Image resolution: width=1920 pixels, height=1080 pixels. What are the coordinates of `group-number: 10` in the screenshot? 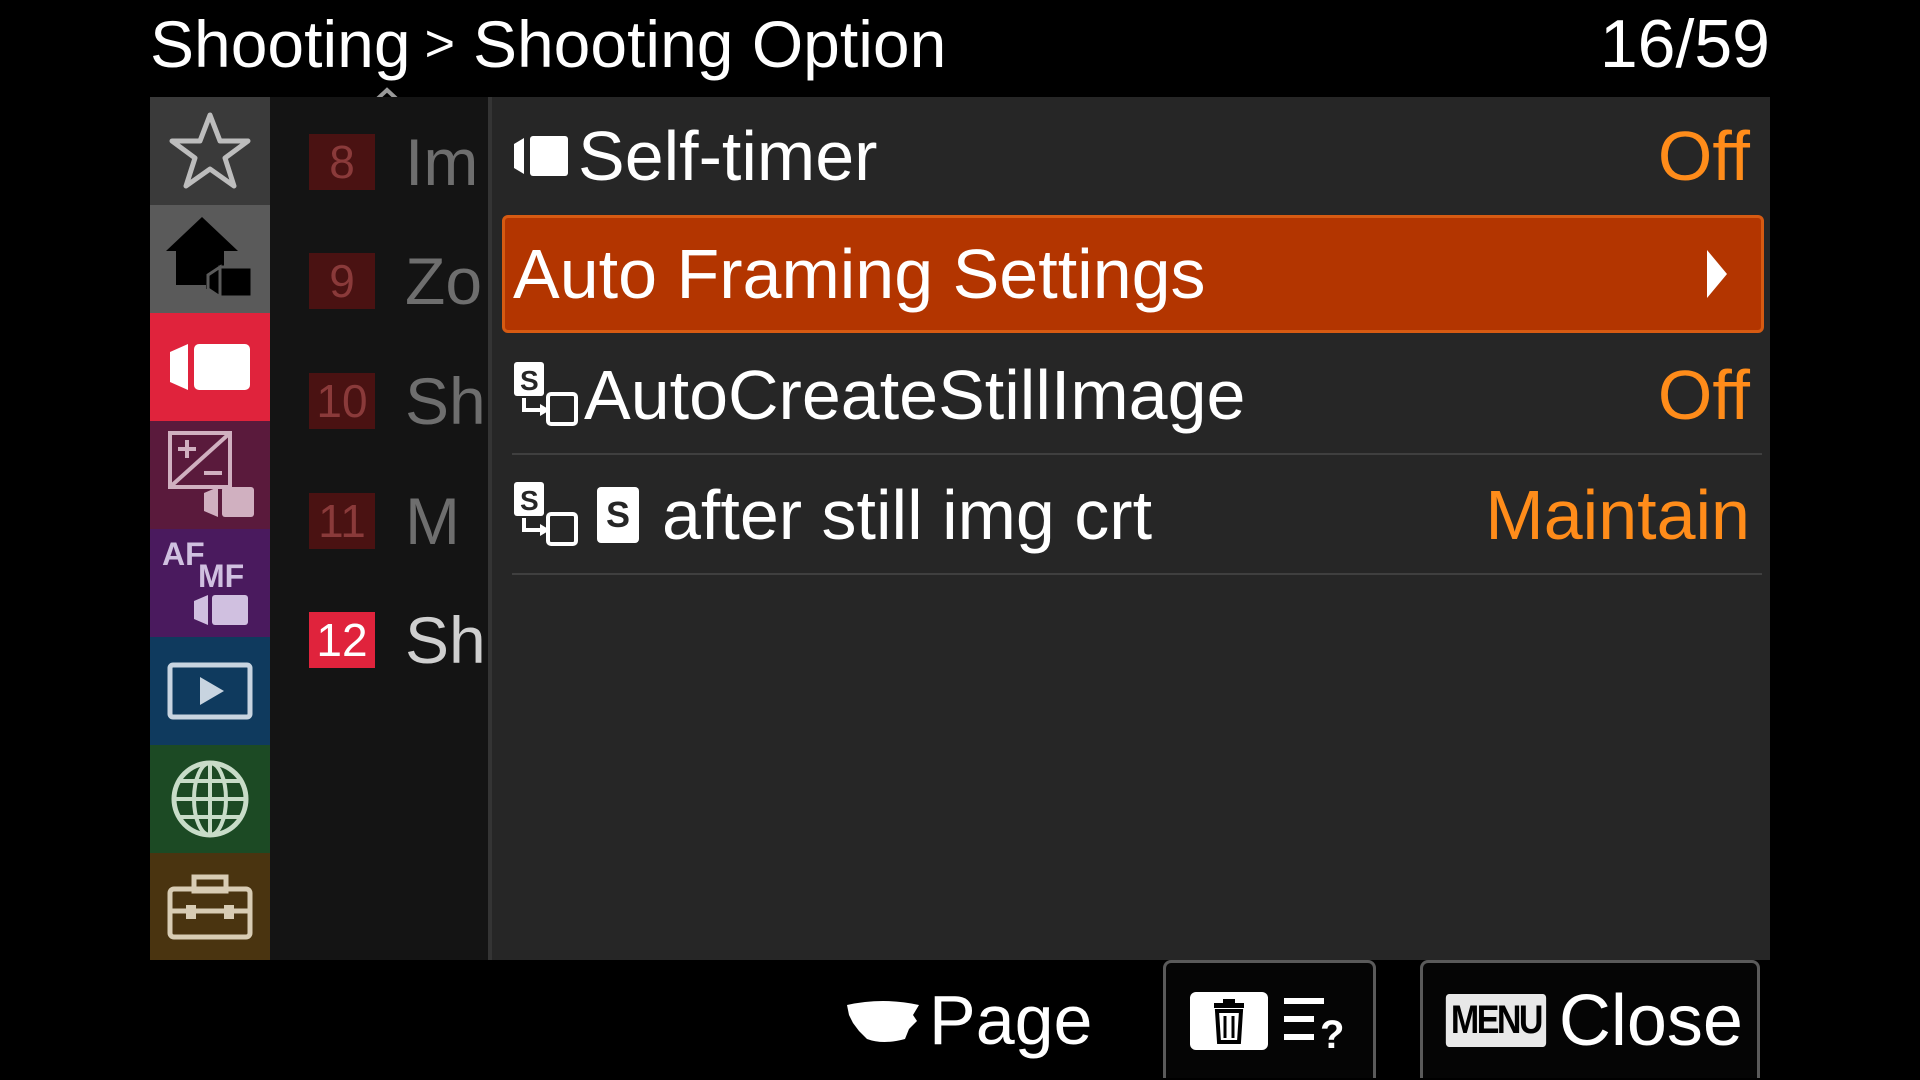 It's located at (342, 401).